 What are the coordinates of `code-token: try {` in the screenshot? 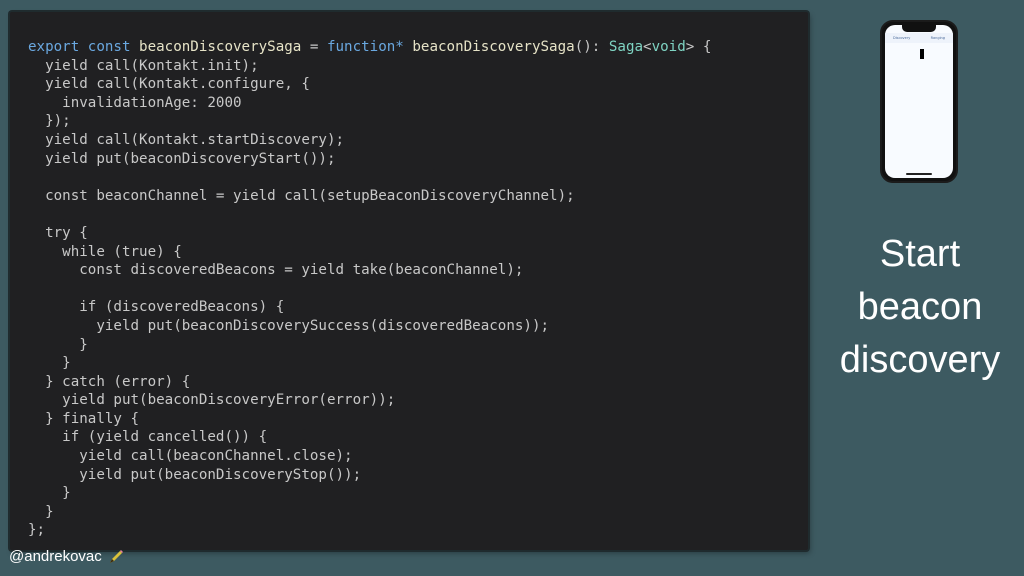 It's located at (58, 232).